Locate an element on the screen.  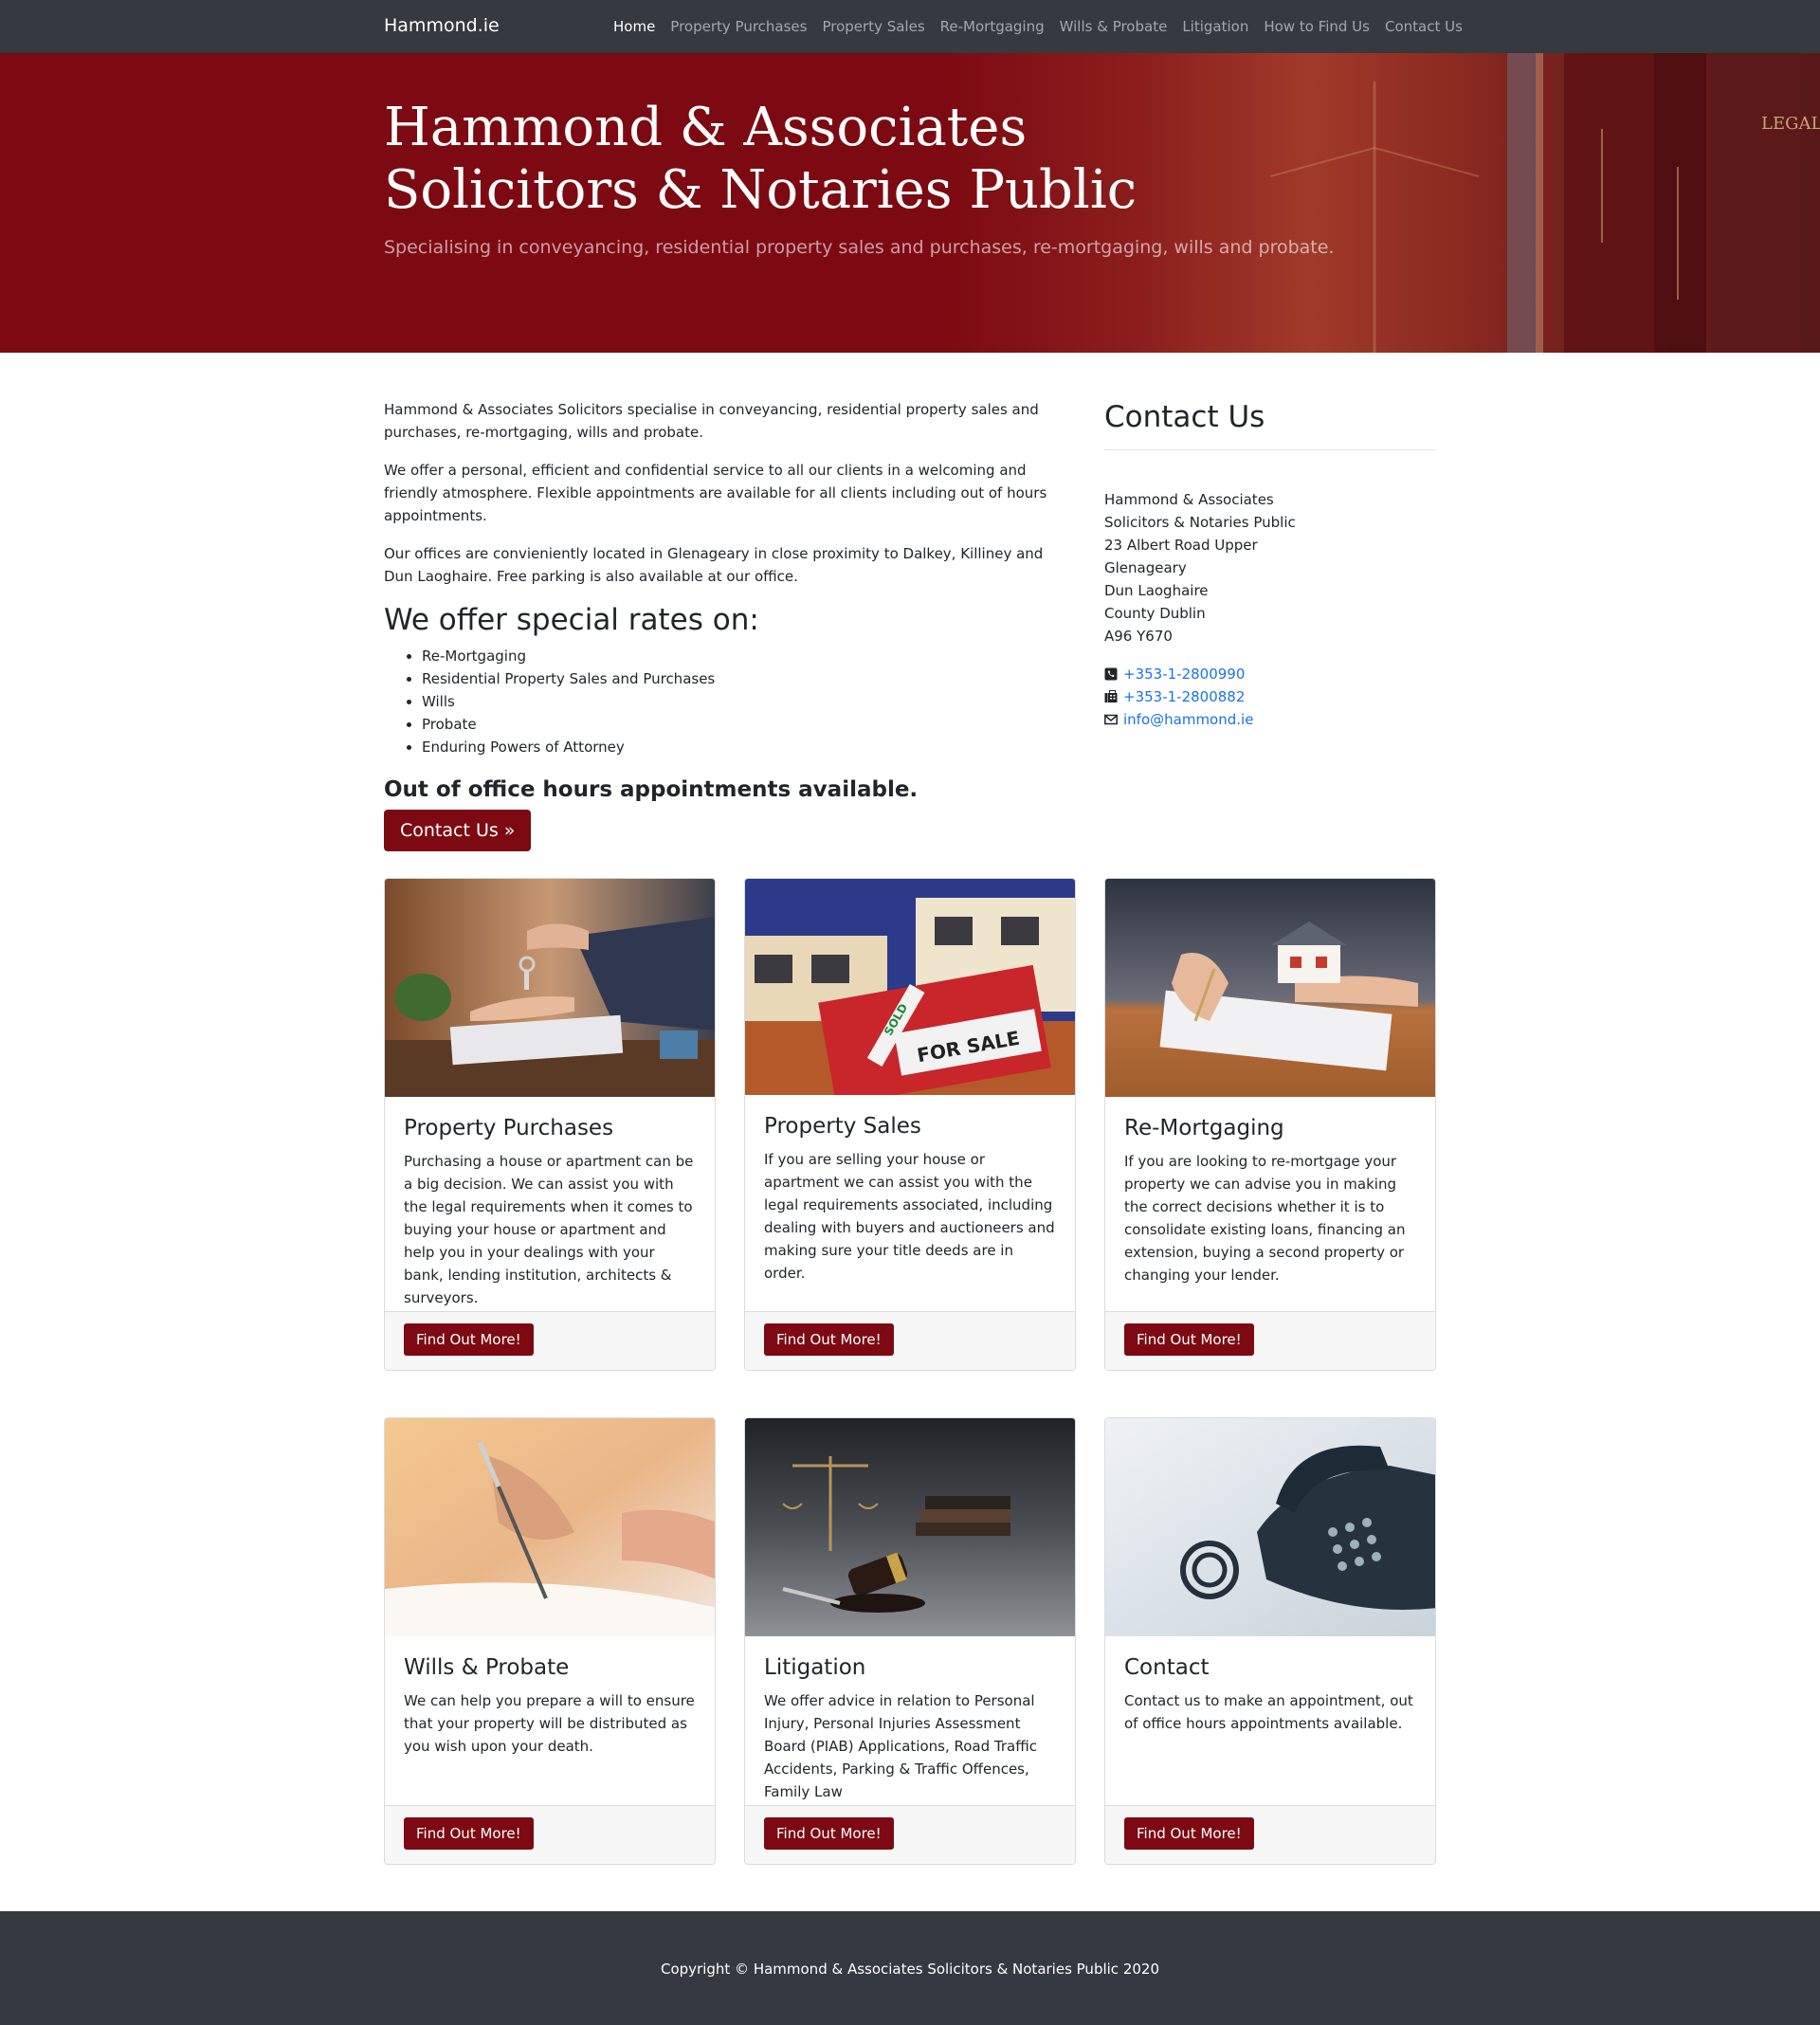
card-title: Litigation is located at coordinates (815, 1667).